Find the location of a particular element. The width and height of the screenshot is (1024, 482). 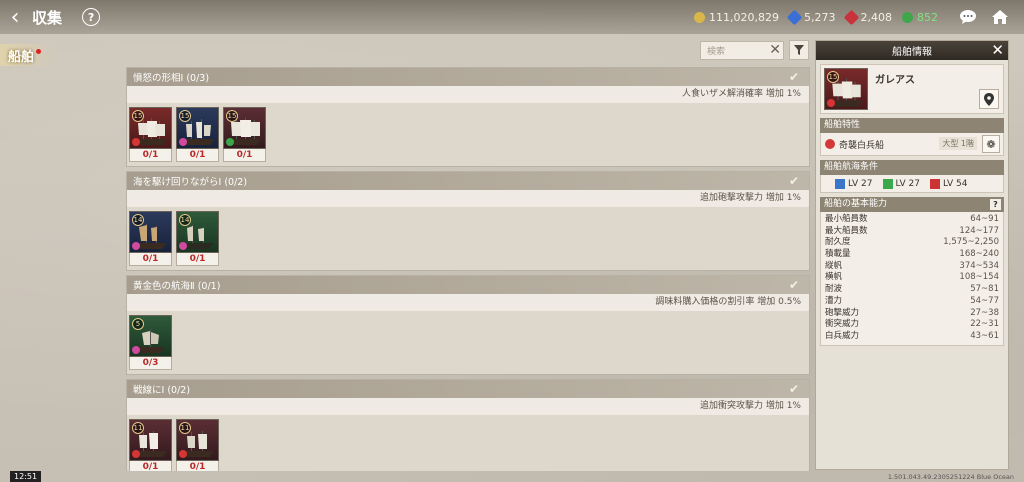

blue-gem-icon is located at coordinates (794, 17).